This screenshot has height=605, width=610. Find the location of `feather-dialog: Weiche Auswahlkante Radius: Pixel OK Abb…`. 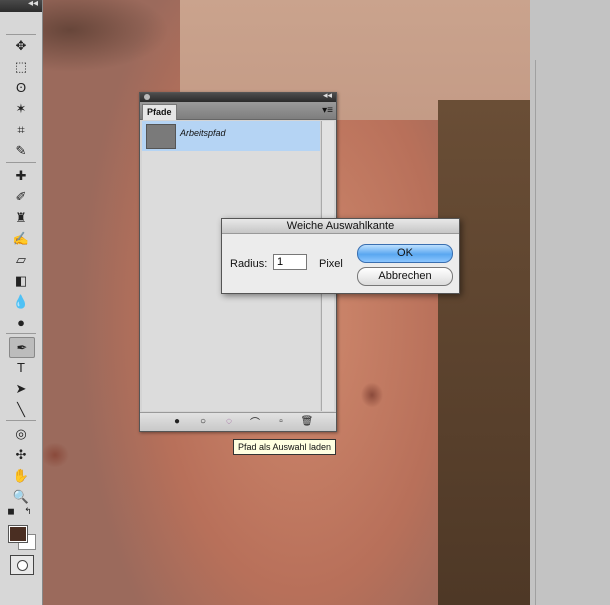

feather-dialog: Weiche Auswahlkante Radius: Pixel OK Abb… is located at coordinates (340, 256).